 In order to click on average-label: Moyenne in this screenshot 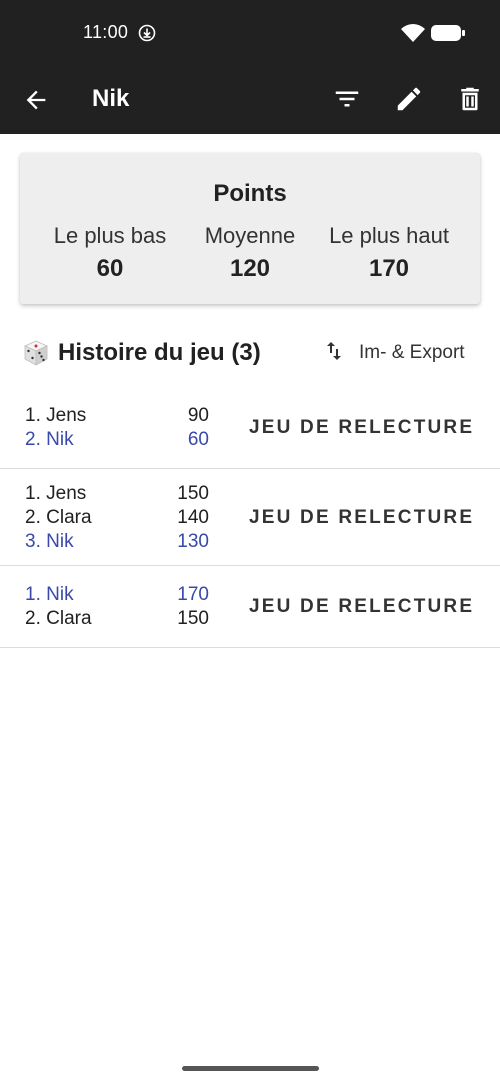, I will do `click(250, 235)`.